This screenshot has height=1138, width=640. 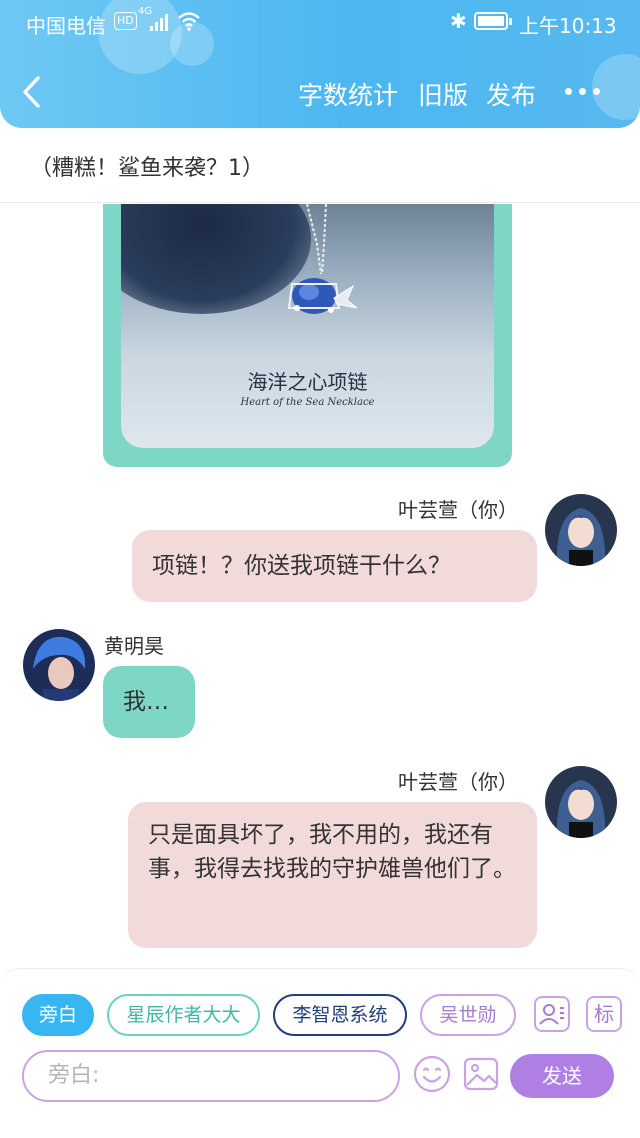 I want to click on image-message-card: 海洋之心项链 Heart of the Sea Necklace, so click(x=307, y=335).